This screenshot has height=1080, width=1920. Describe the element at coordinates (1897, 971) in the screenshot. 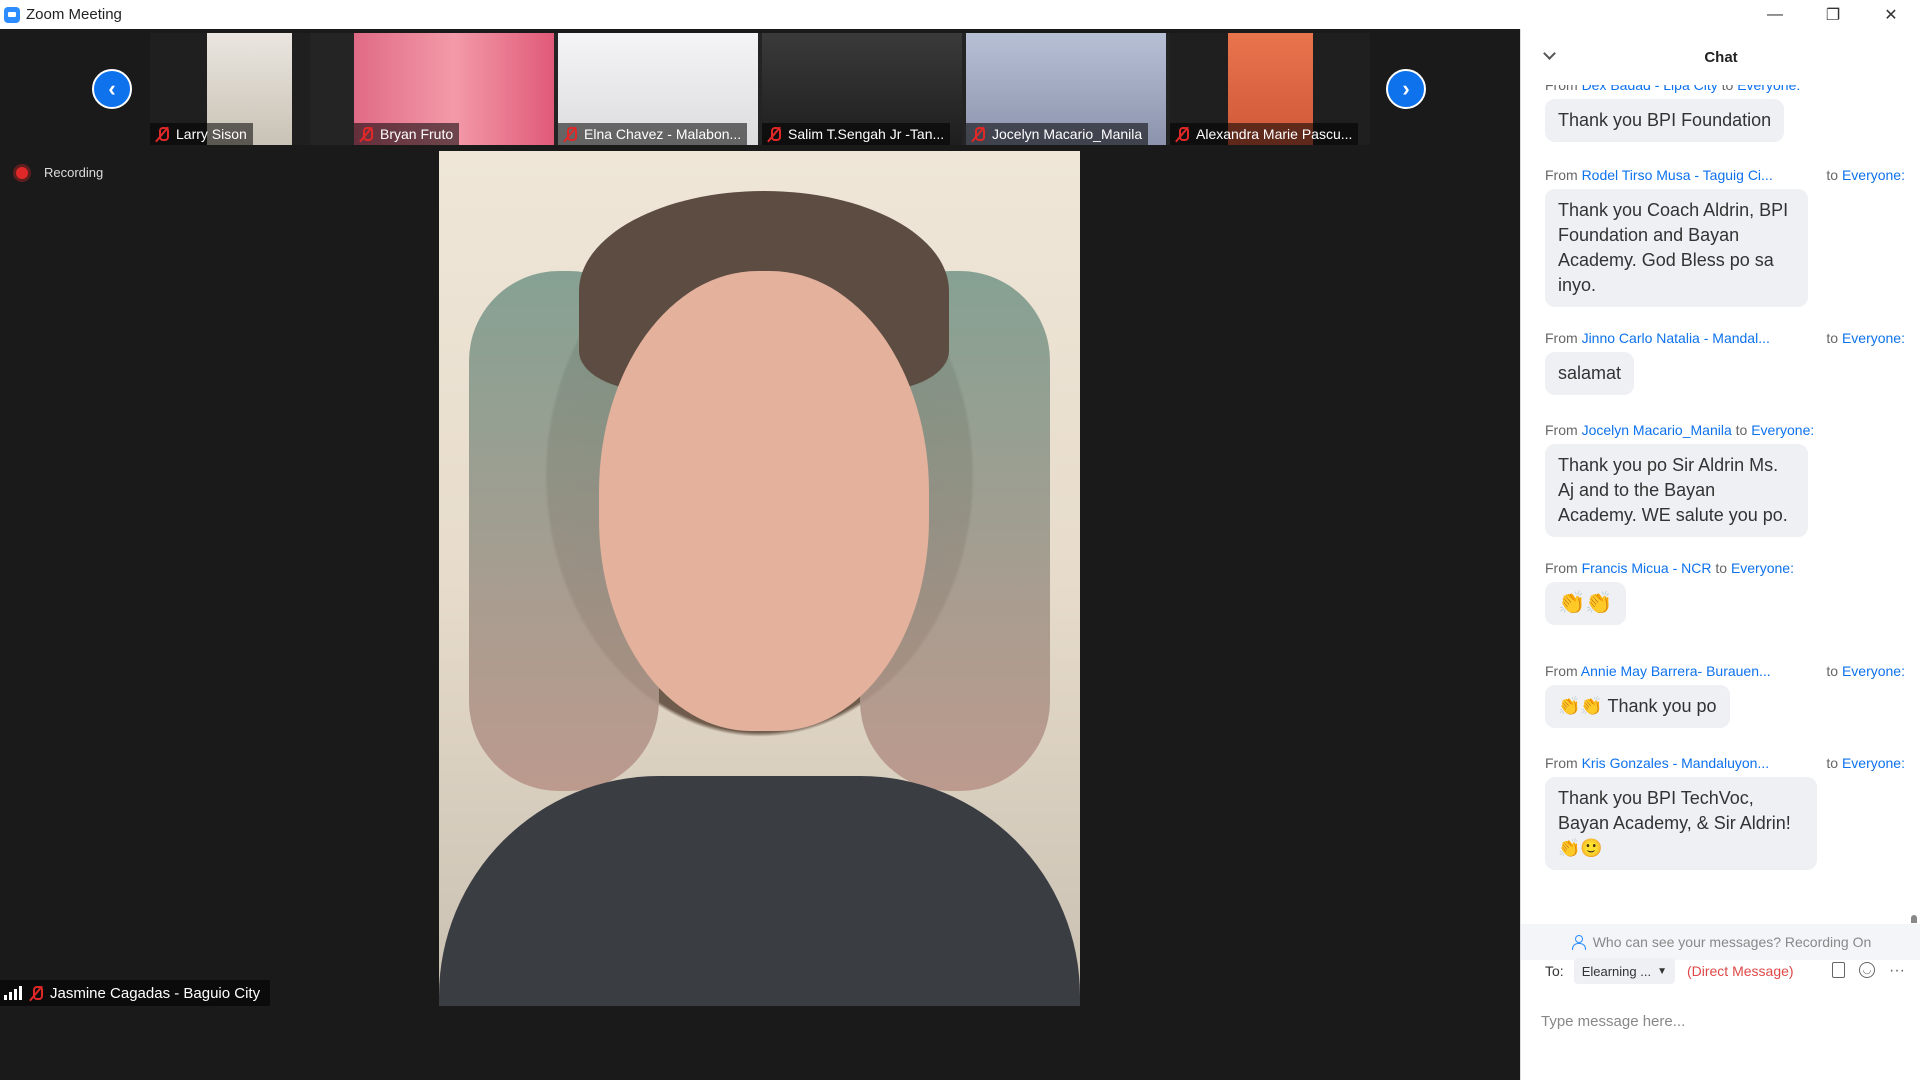

I see `more-icon: ···` at that location.